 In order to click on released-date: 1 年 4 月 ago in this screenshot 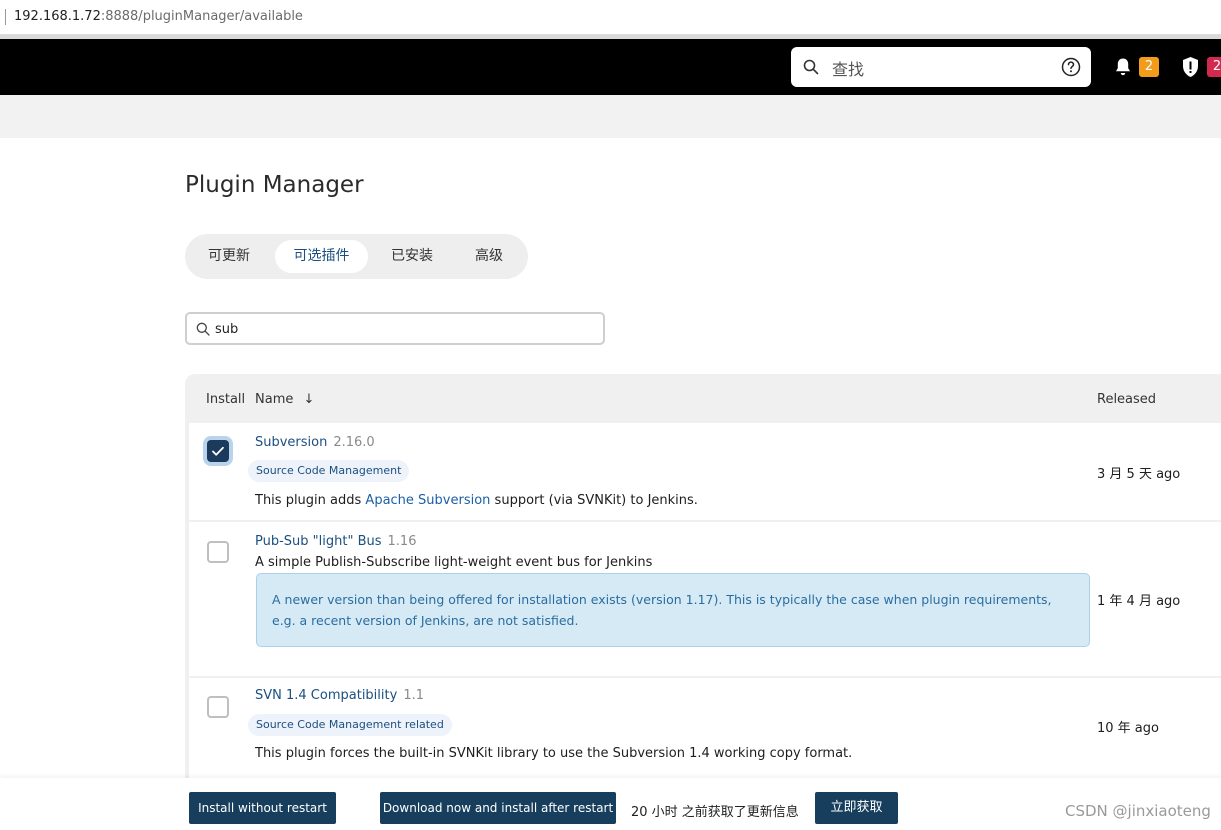, I will do `click(1139, 601)`.